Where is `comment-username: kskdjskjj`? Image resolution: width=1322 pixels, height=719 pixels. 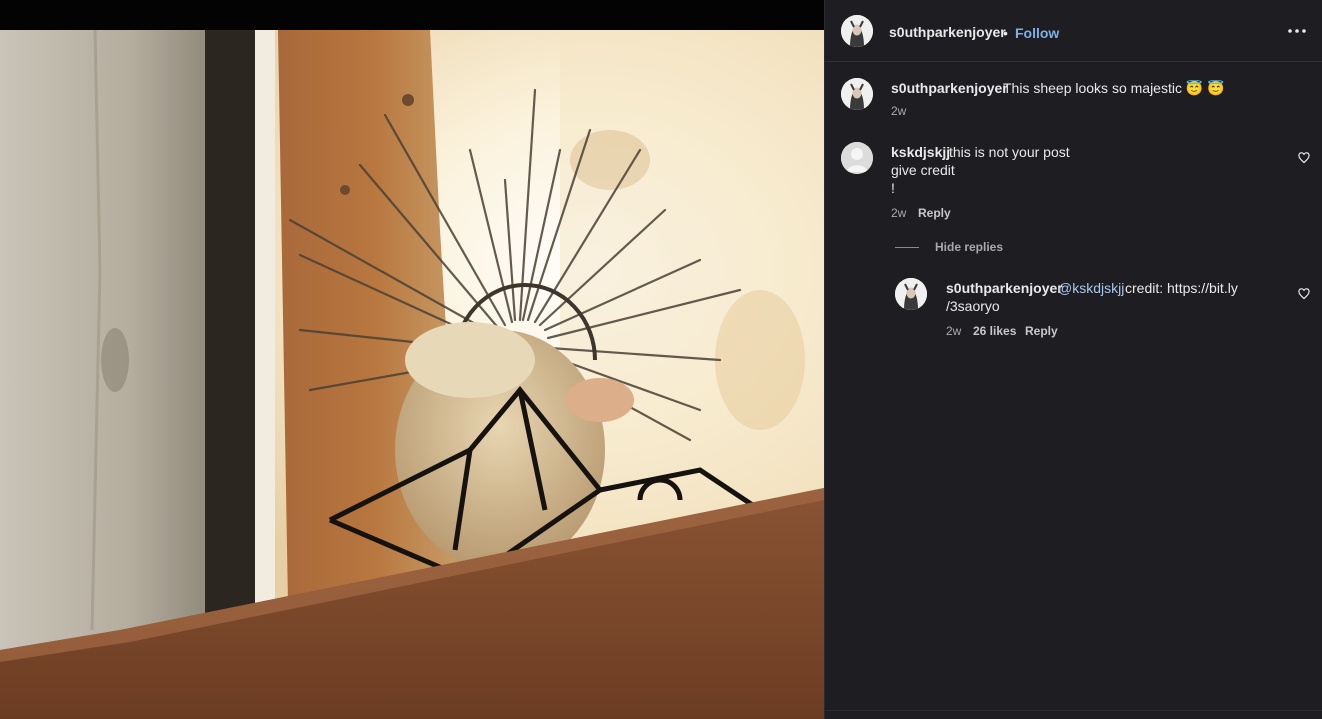 comment-username: kskdjskjj is located at coordinates (920, 152).